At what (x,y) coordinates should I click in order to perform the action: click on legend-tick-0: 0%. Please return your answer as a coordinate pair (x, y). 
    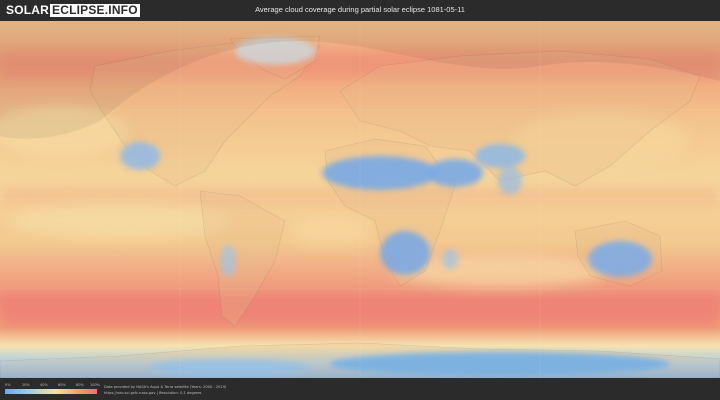
    Looking at the image, I should click on (8, 385).